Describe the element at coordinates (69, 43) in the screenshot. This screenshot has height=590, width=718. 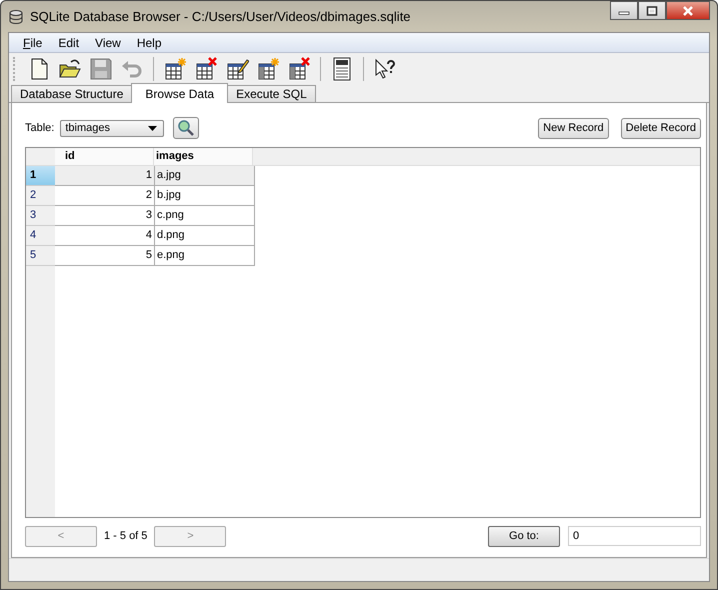
I see `menu-item: Edit` at that location.